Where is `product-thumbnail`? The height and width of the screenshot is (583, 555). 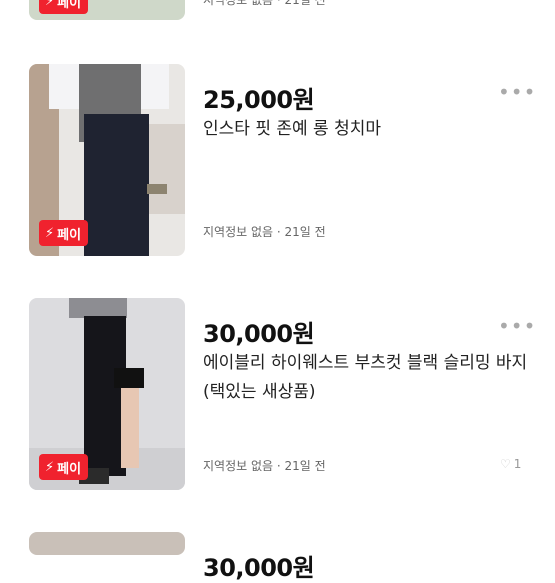
product-thumbnail is located at coordinates (107, 543).